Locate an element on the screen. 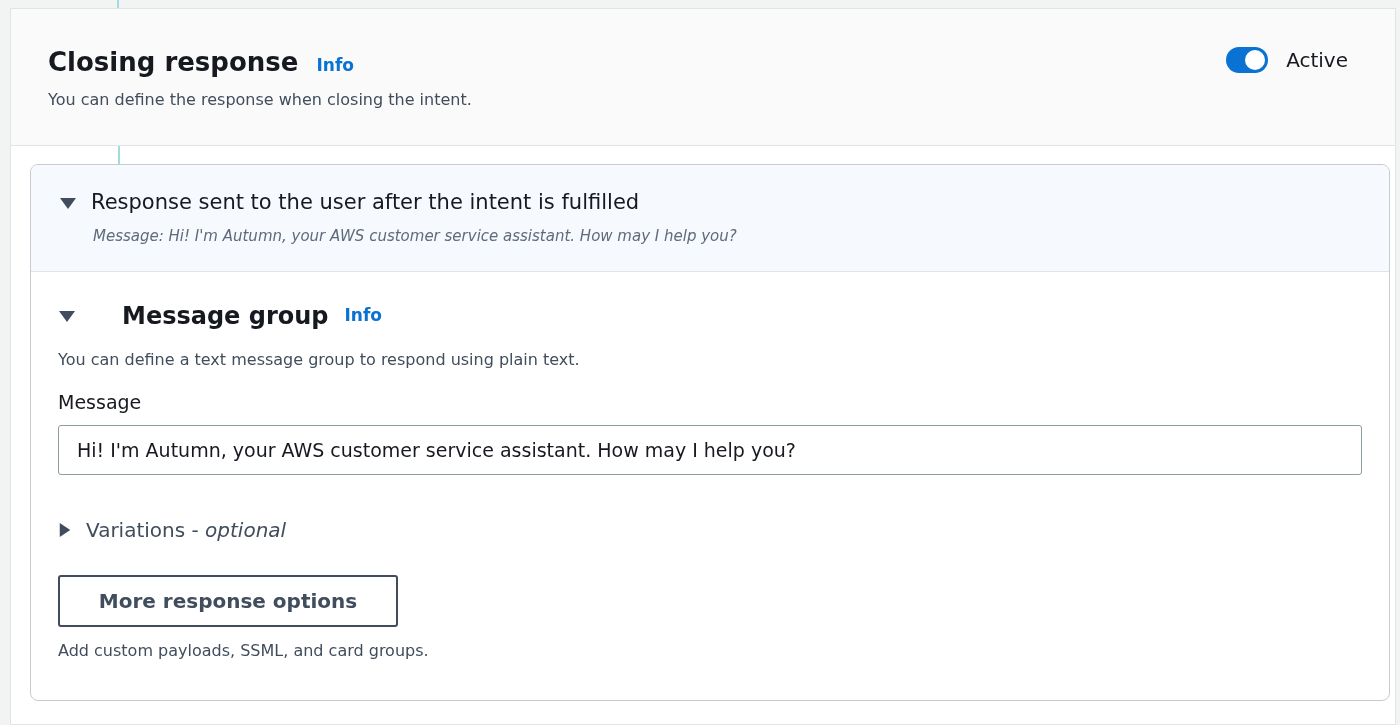  button-hint: Add custom payloads, SSML, and card groups. is located at coordinates (244, 650).